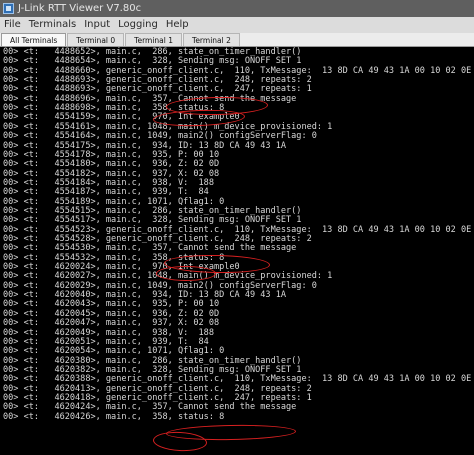 This screenshot has width=474, height=455. I want to click on tab-terminal-0: Terminal 0, so click(96, 39).